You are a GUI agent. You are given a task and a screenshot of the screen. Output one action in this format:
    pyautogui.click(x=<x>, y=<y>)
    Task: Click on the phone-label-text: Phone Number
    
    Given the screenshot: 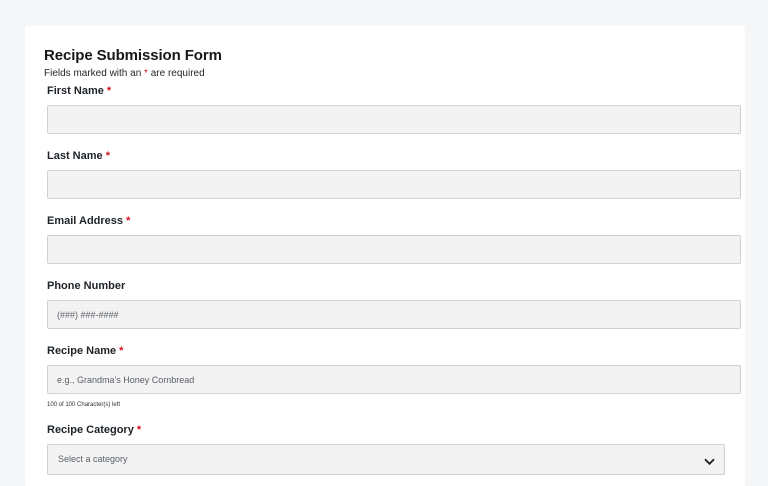 What is the action you would take?
    pyautogui.click(x=86, y=286)
    